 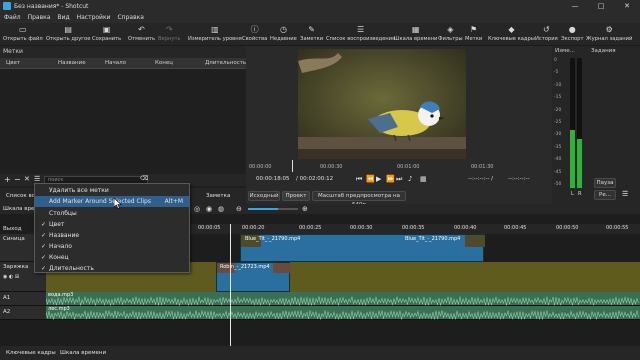 I want to click on meter-left-fill, so click(x=572, y=158).